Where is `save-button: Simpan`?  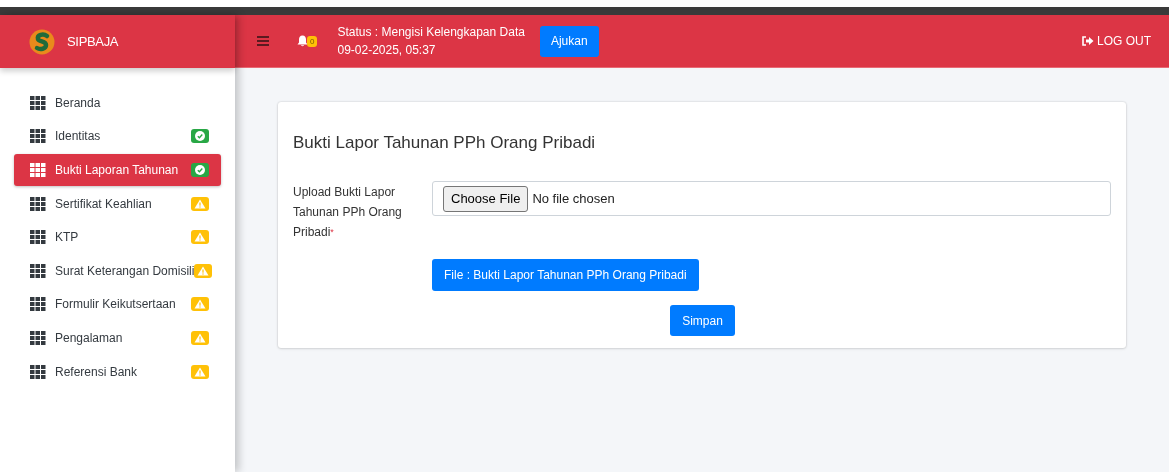 save-button: Simpan is located at coordinates (702, 320).